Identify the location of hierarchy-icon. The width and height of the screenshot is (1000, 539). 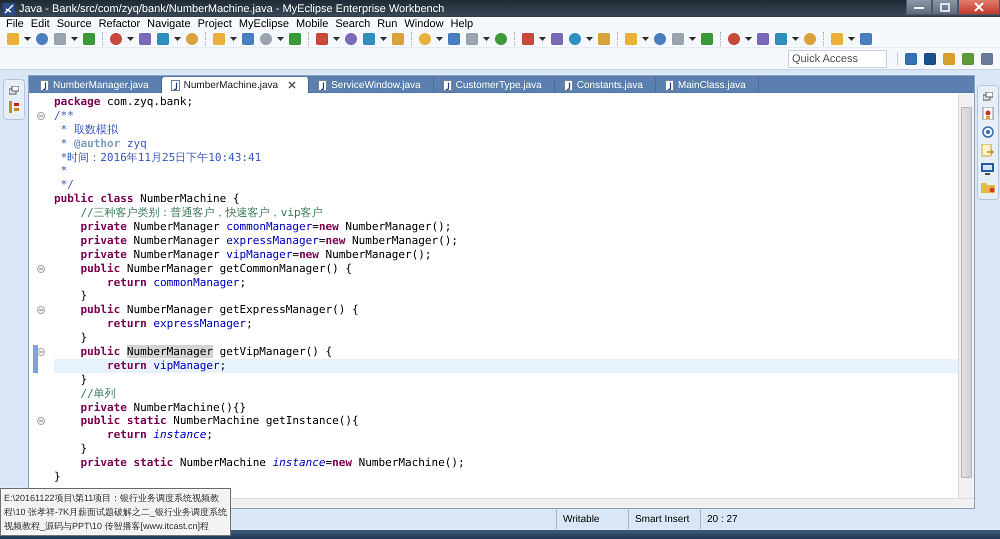
(14, 107).